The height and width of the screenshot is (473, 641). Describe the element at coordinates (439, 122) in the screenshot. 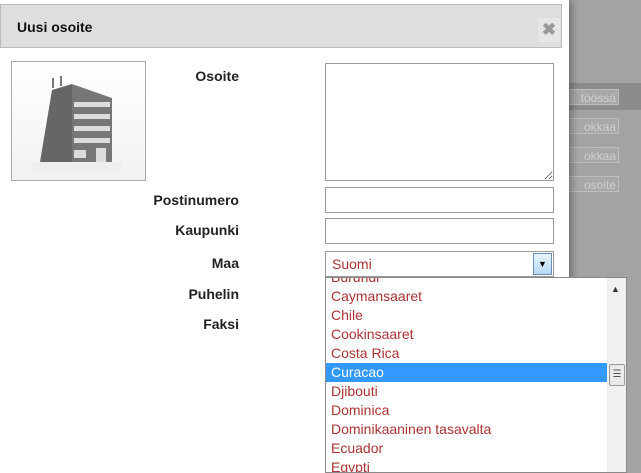

I see `address-textarea` at that location.